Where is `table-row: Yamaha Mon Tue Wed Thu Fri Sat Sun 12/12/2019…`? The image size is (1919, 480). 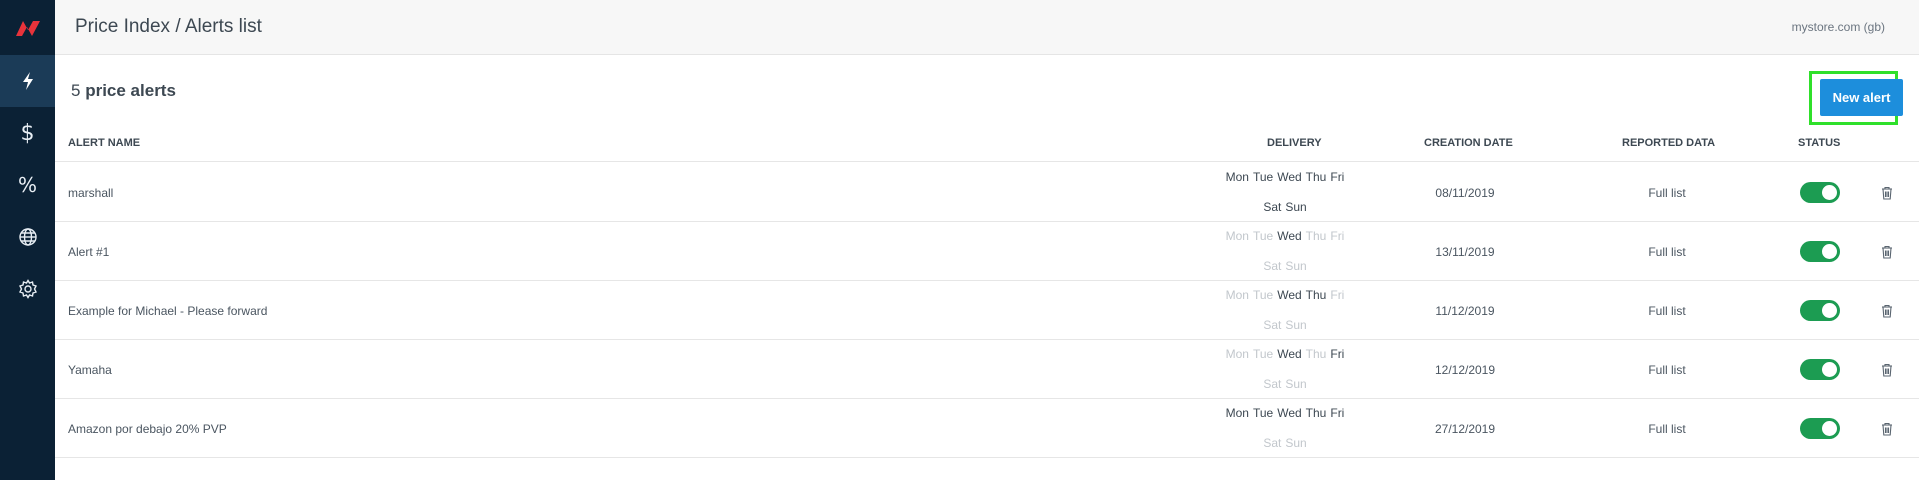
table-row: Yamaha Mon Tue Wed Thu Fri Sat Sun 12/12/2019… is located at coordinates (987, 369).